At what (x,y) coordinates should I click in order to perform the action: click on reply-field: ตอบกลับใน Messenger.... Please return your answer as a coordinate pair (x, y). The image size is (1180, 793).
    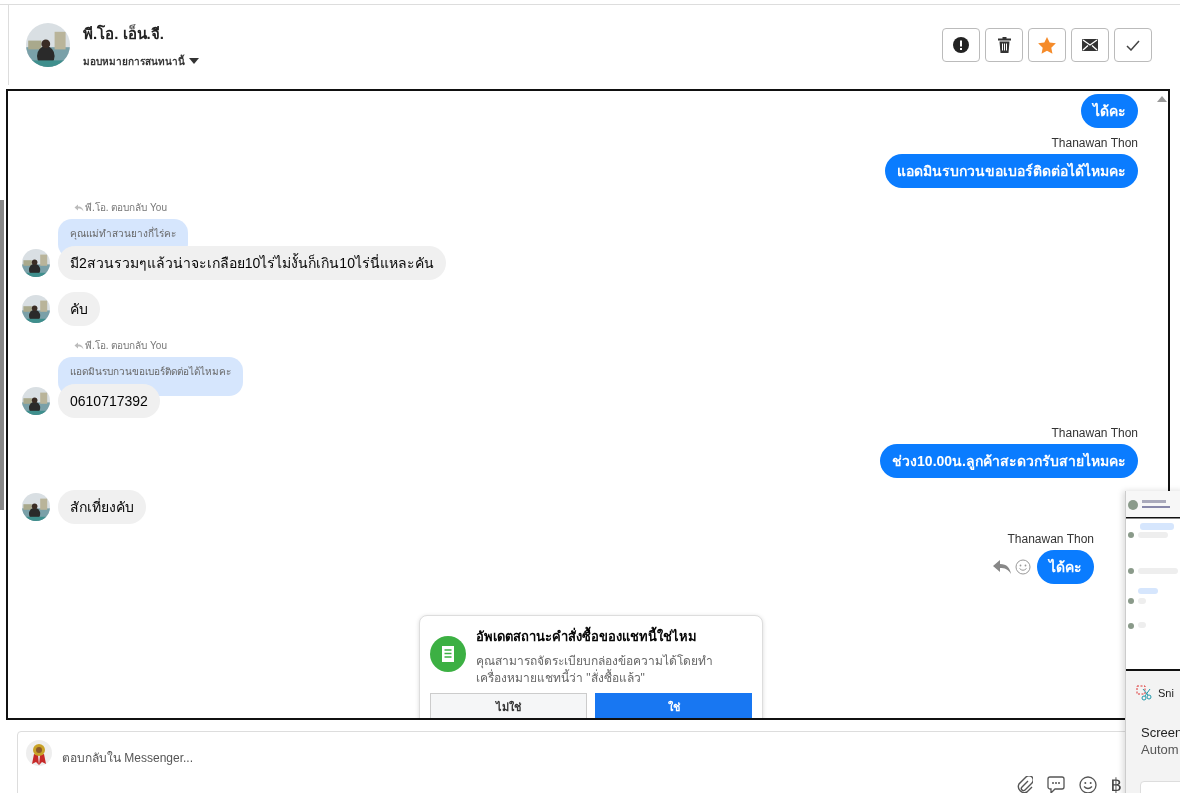
    Looking at the image, I should click on (128, 757).